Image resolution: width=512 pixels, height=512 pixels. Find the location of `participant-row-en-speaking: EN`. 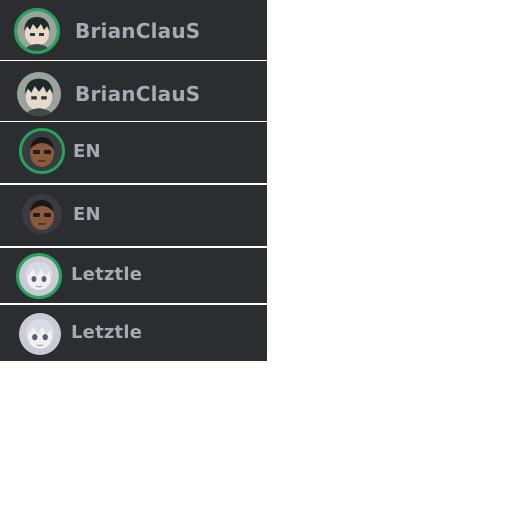

participant-row-en-speaking: EN is located at coordinates (133, 152).